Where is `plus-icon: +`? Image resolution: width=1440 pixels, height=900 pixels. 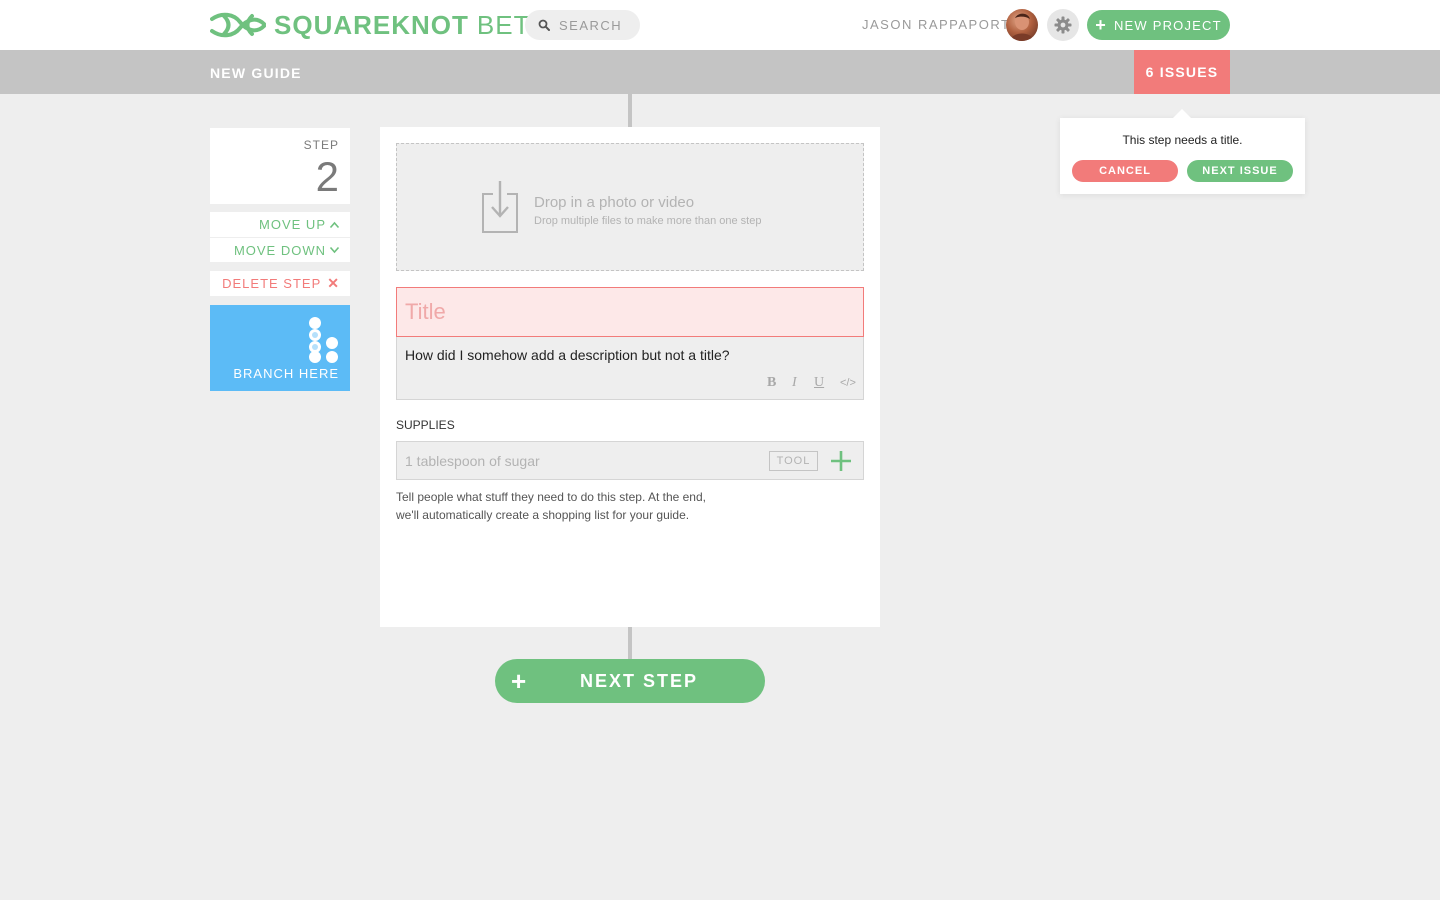
plus-icon: + is located at coordinates (1101, 25).